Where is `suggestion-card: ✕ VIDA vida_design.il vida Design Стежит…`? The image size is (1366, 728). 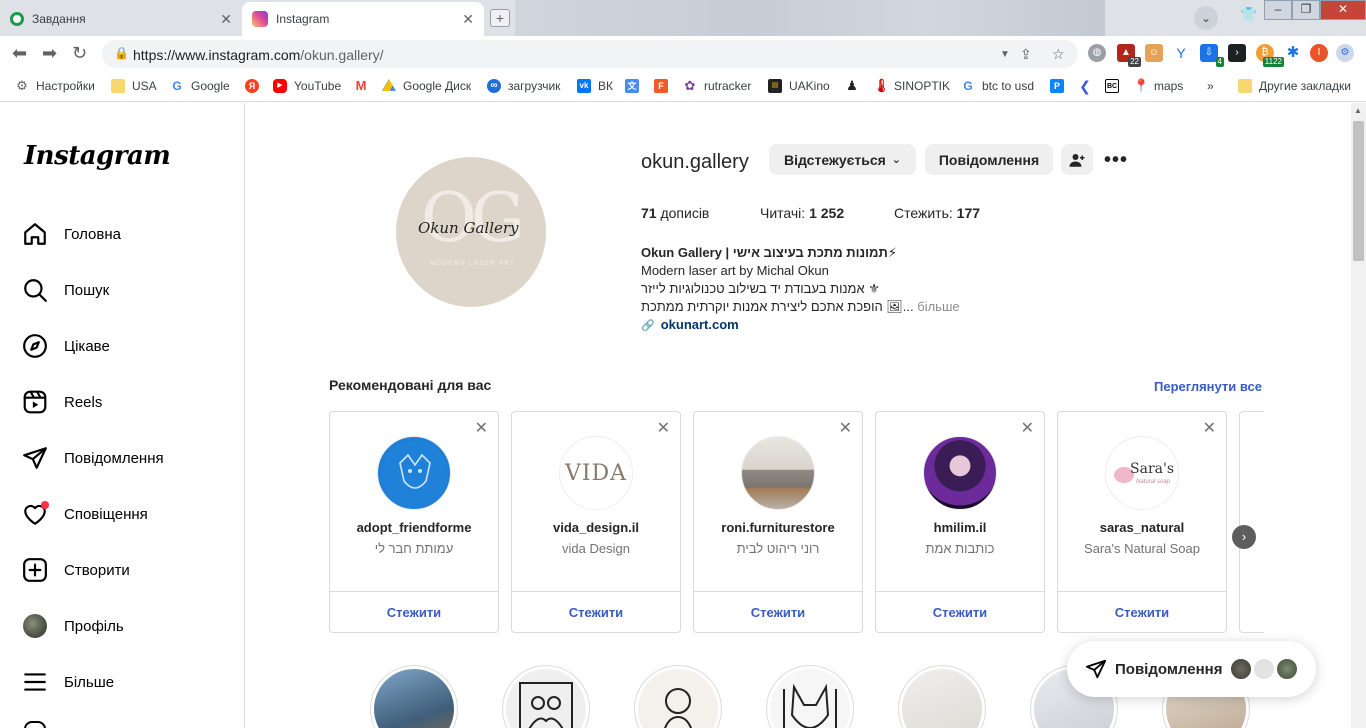
suggestion-card: ✕ VIDA vida_design.il vida Design Стежит… is located at coordinates (596, 522).